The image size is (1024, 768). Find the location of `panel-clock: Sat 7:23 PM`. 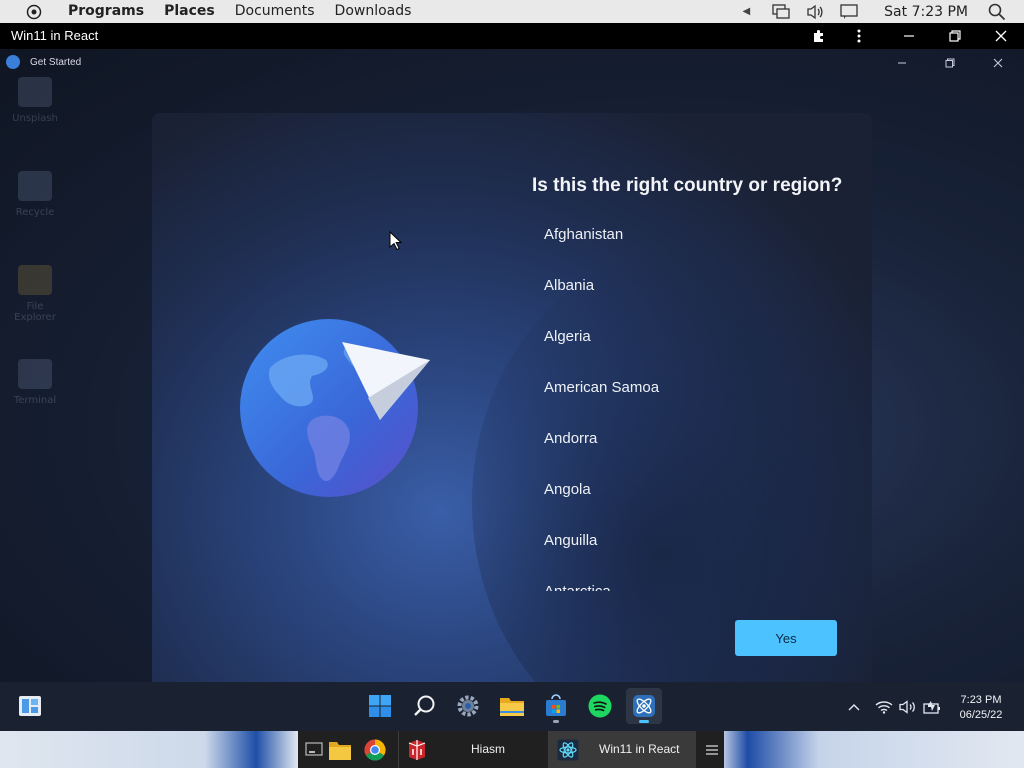

panel-clock: Sat 7:23 PM is located at coordinates (926, 12).